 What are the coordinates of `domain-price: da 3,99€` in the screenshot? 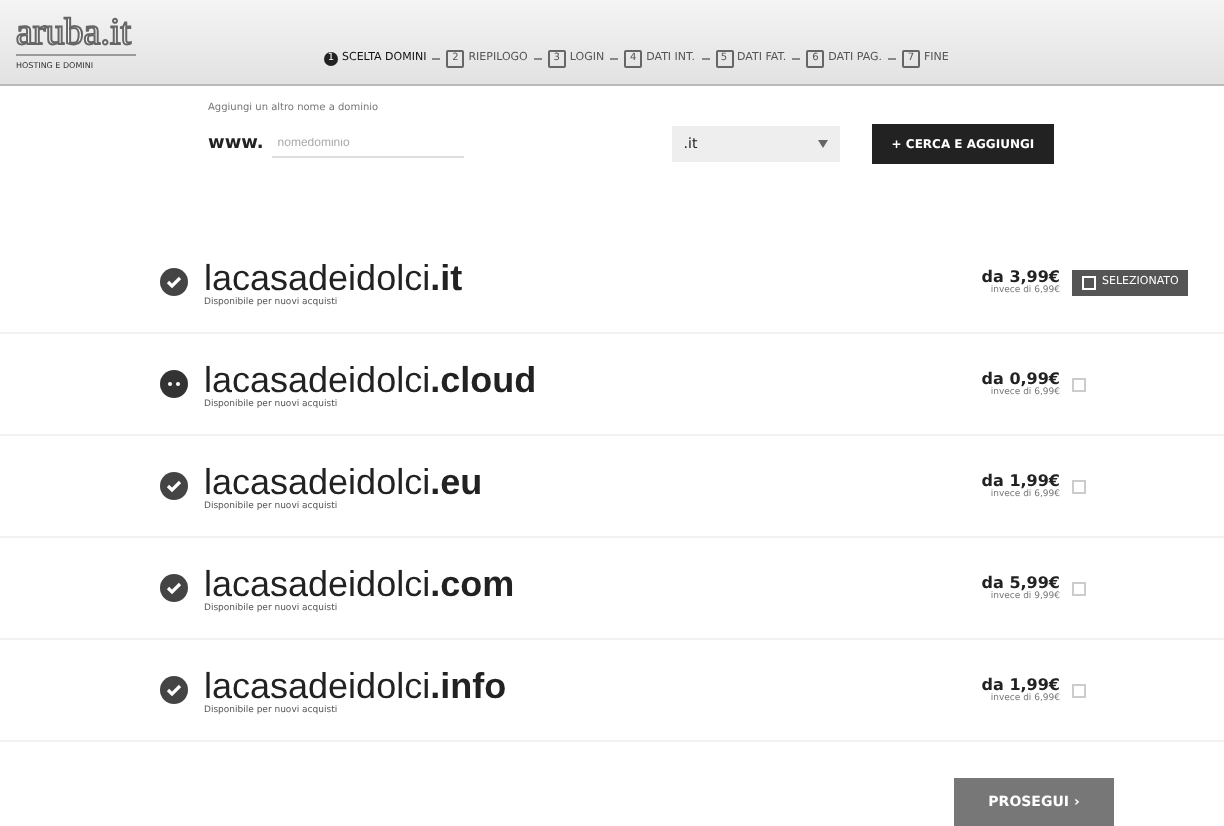 It's located at (1020, 277).